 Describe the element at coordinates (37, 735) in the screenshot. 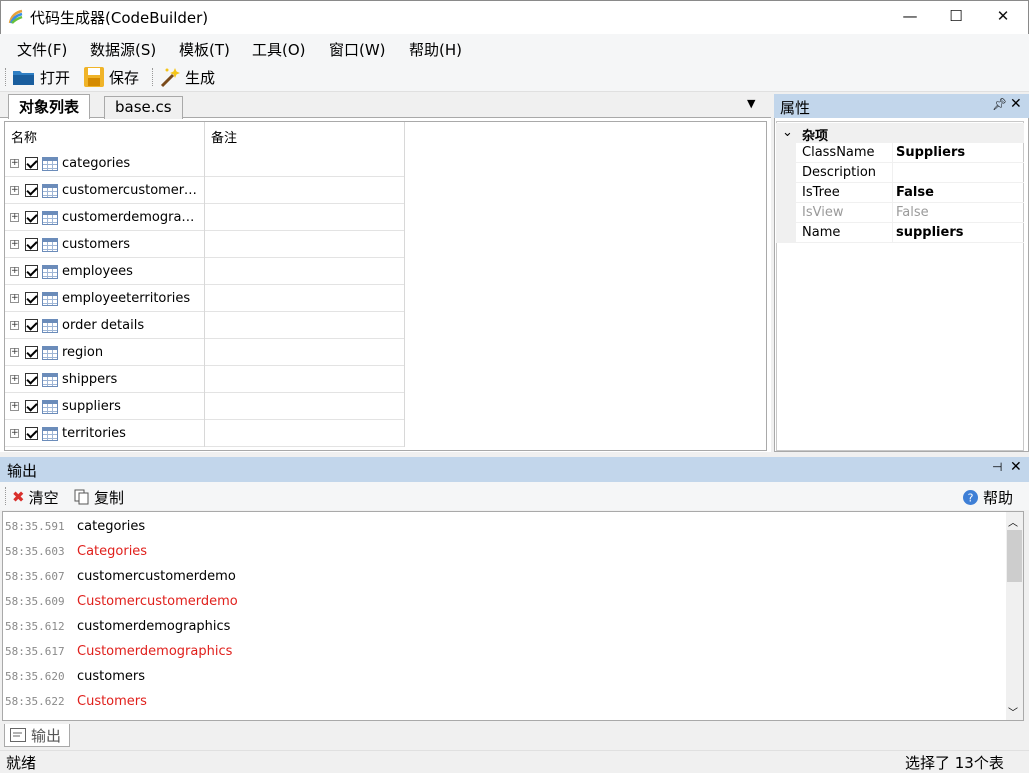

I see `tab-output: 输出` at that location.